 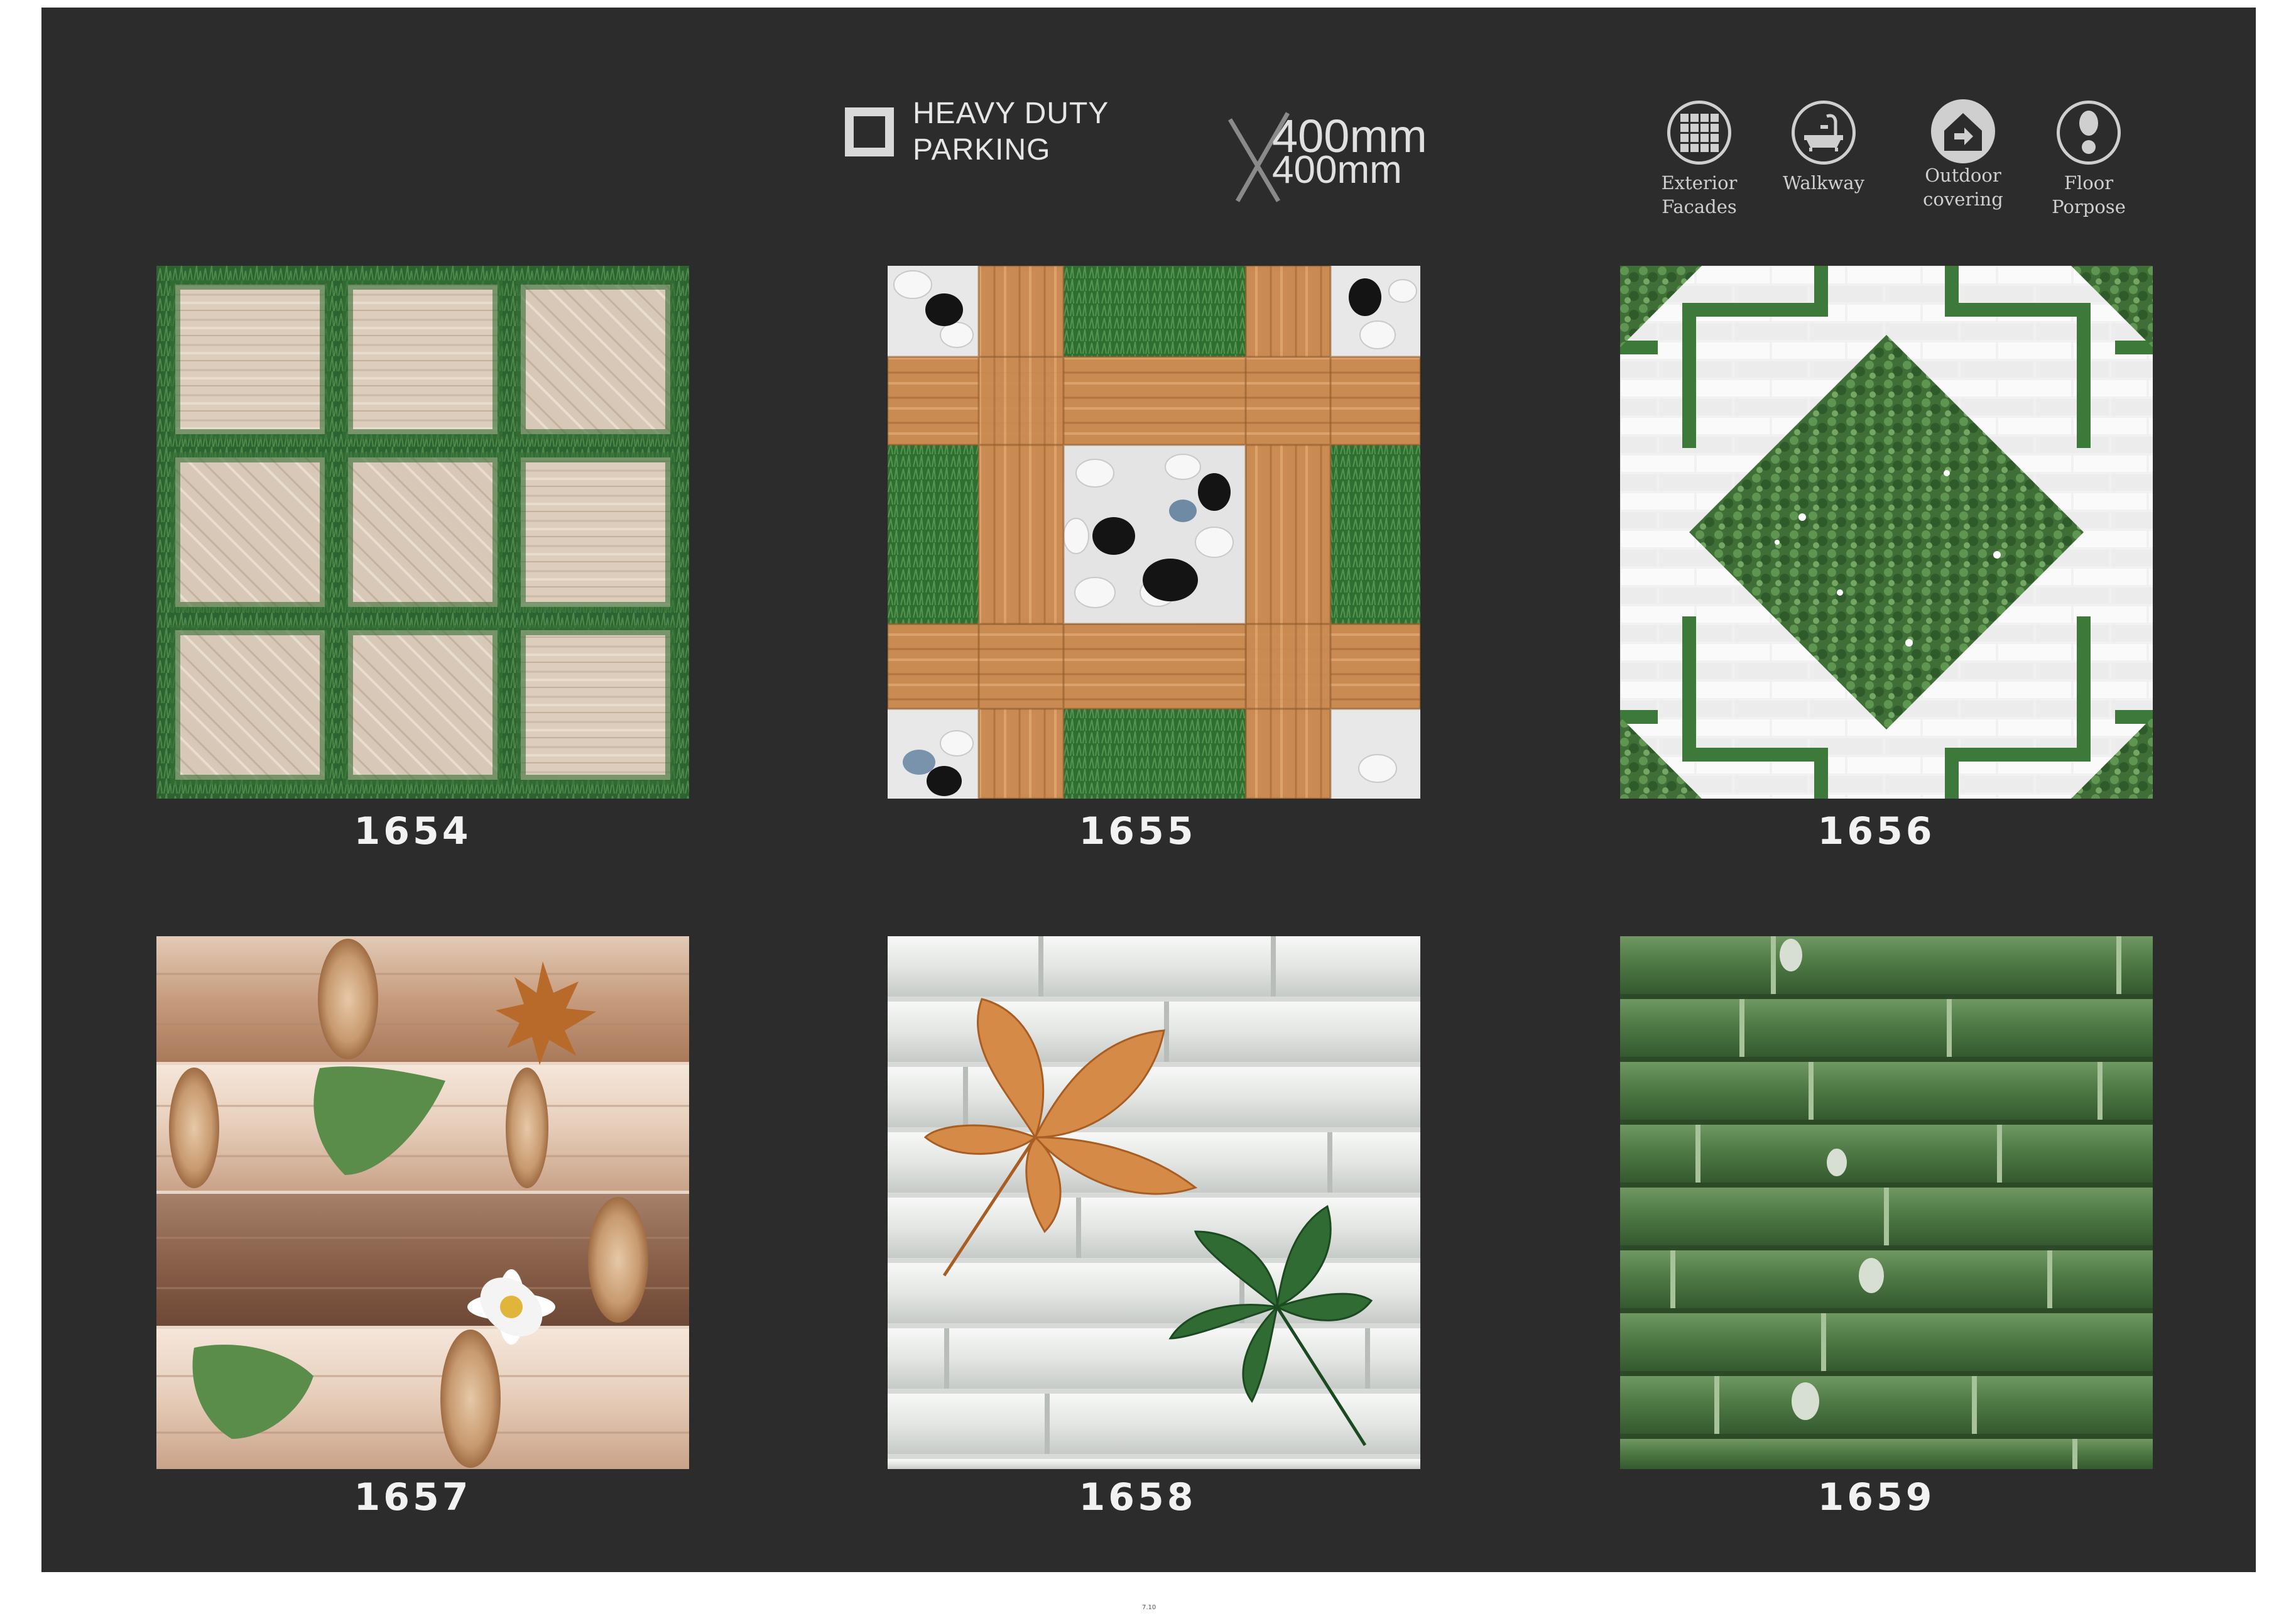 What do you see at coordinates (1963, 187) in the screenshot?
I see `usage-label: Outdoor covering` at bounding box center [1963, 187].